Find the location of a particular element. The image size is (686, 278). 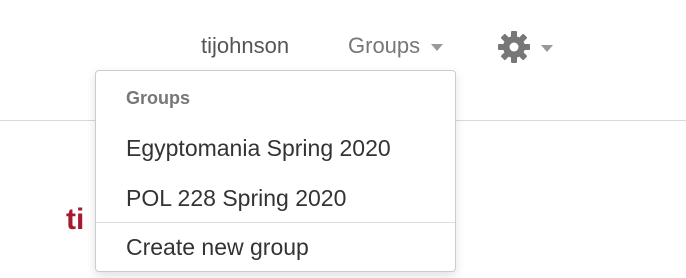

dropdown-header: Groups is located at coordinates (158, 98).